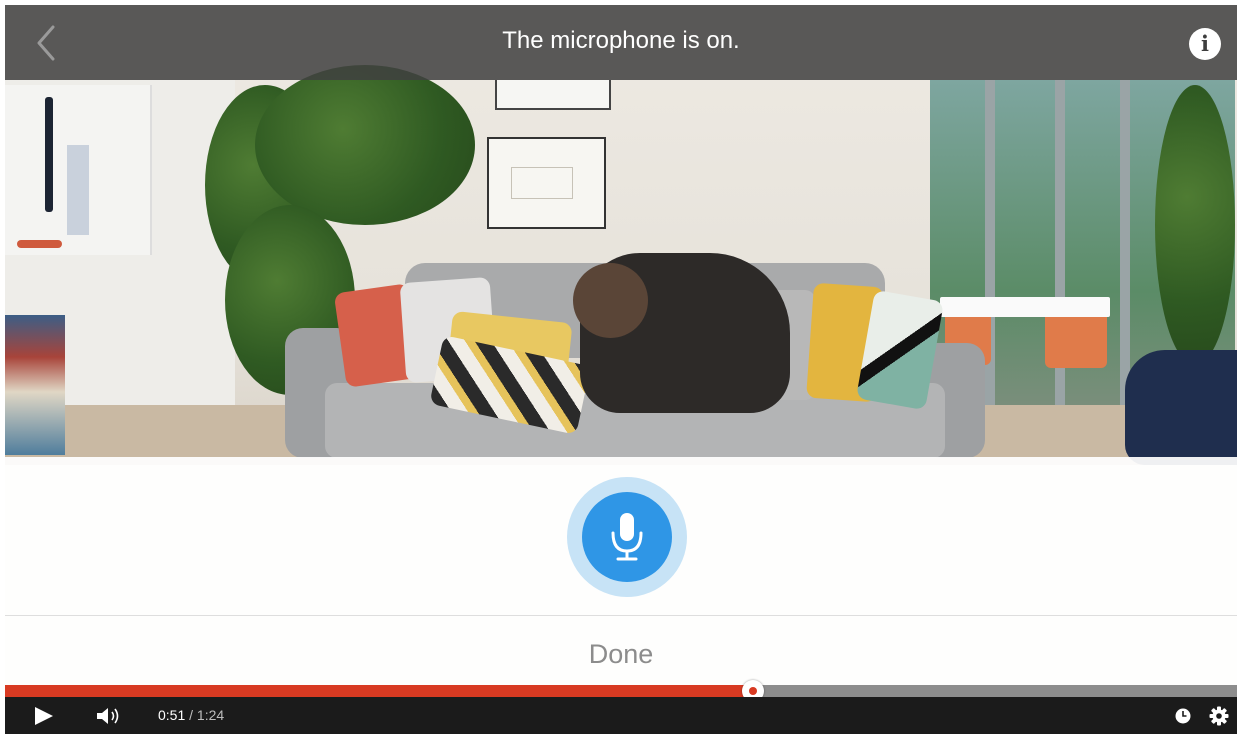  I want to click on page-title: The microphone is on., so click(621, 40).